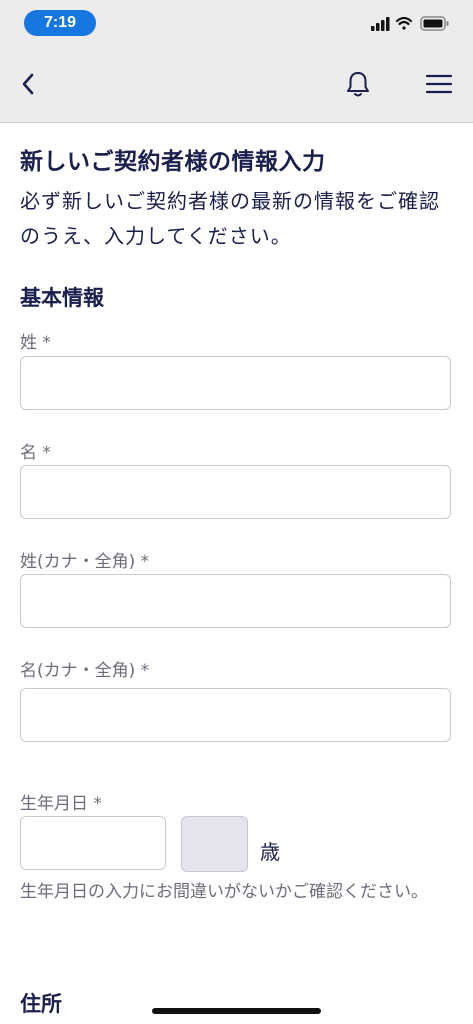 This screenshot has height=1024, width=473. Describe the element at coordinates (235, 715) in the screenshot. I see `first-name-kana-field` at that location.